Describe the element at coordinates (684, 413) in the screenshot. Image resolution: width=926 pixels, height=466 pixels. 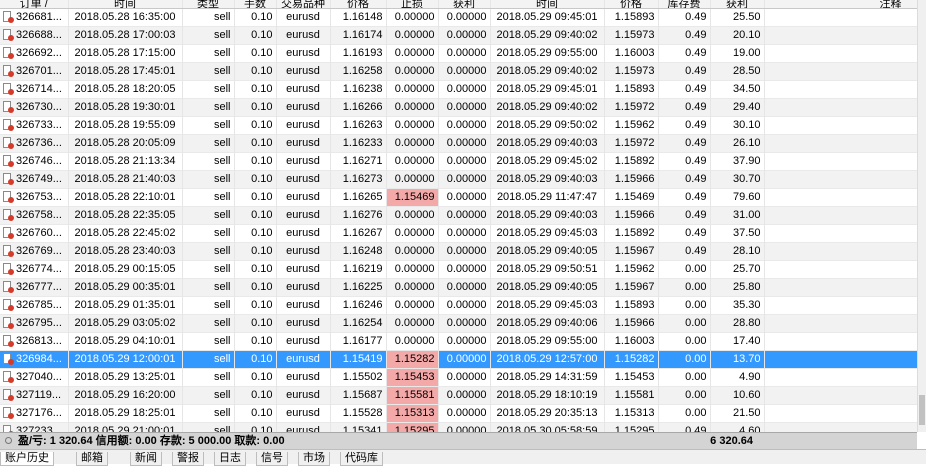
I see `swap-cell: 0.00` at that location.